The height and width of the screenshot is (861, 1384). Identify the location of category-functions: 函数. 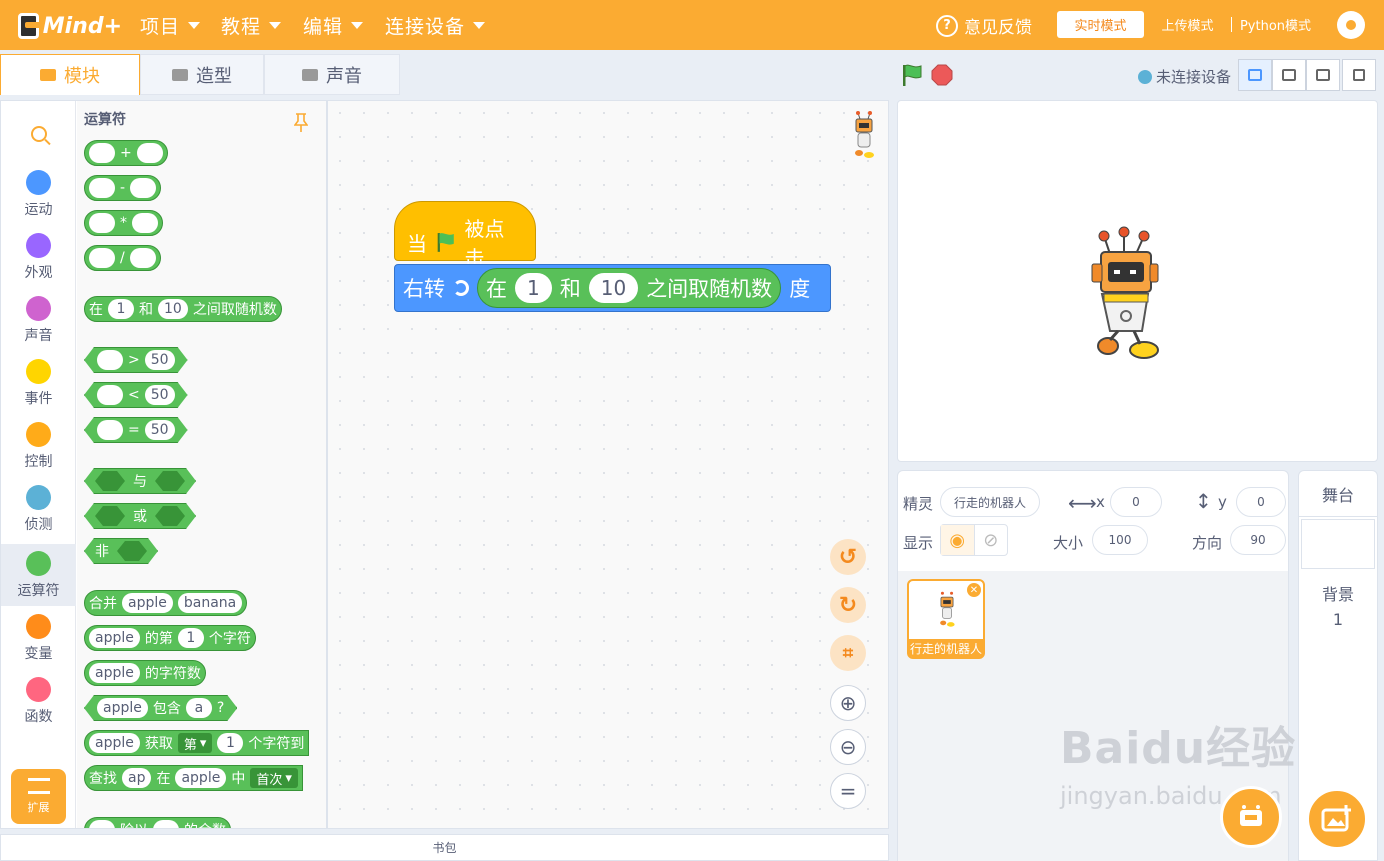
(38, 701).